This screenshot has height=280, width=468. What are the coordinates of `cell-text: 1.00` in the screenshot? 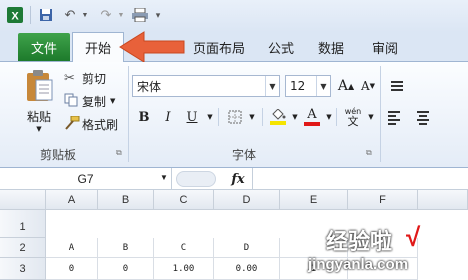 It's located at (183, 268).